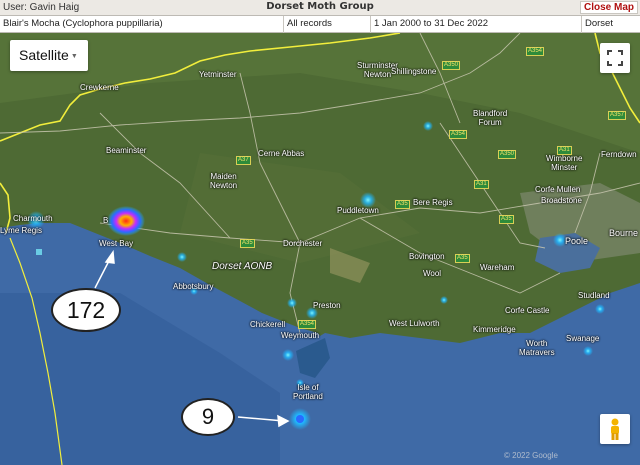  Describe the element at coordinates (619, 154) in the screenshot. I see `place-ferndown: Ferndown` at that location.